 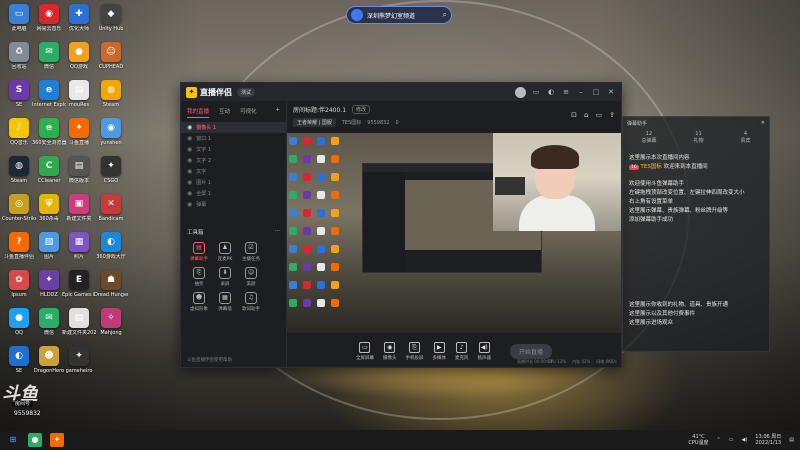 What do you see at coordinates (596, 92) in the screenshot?
I see `maximize-icon: □` at bounding box center [596, 92].